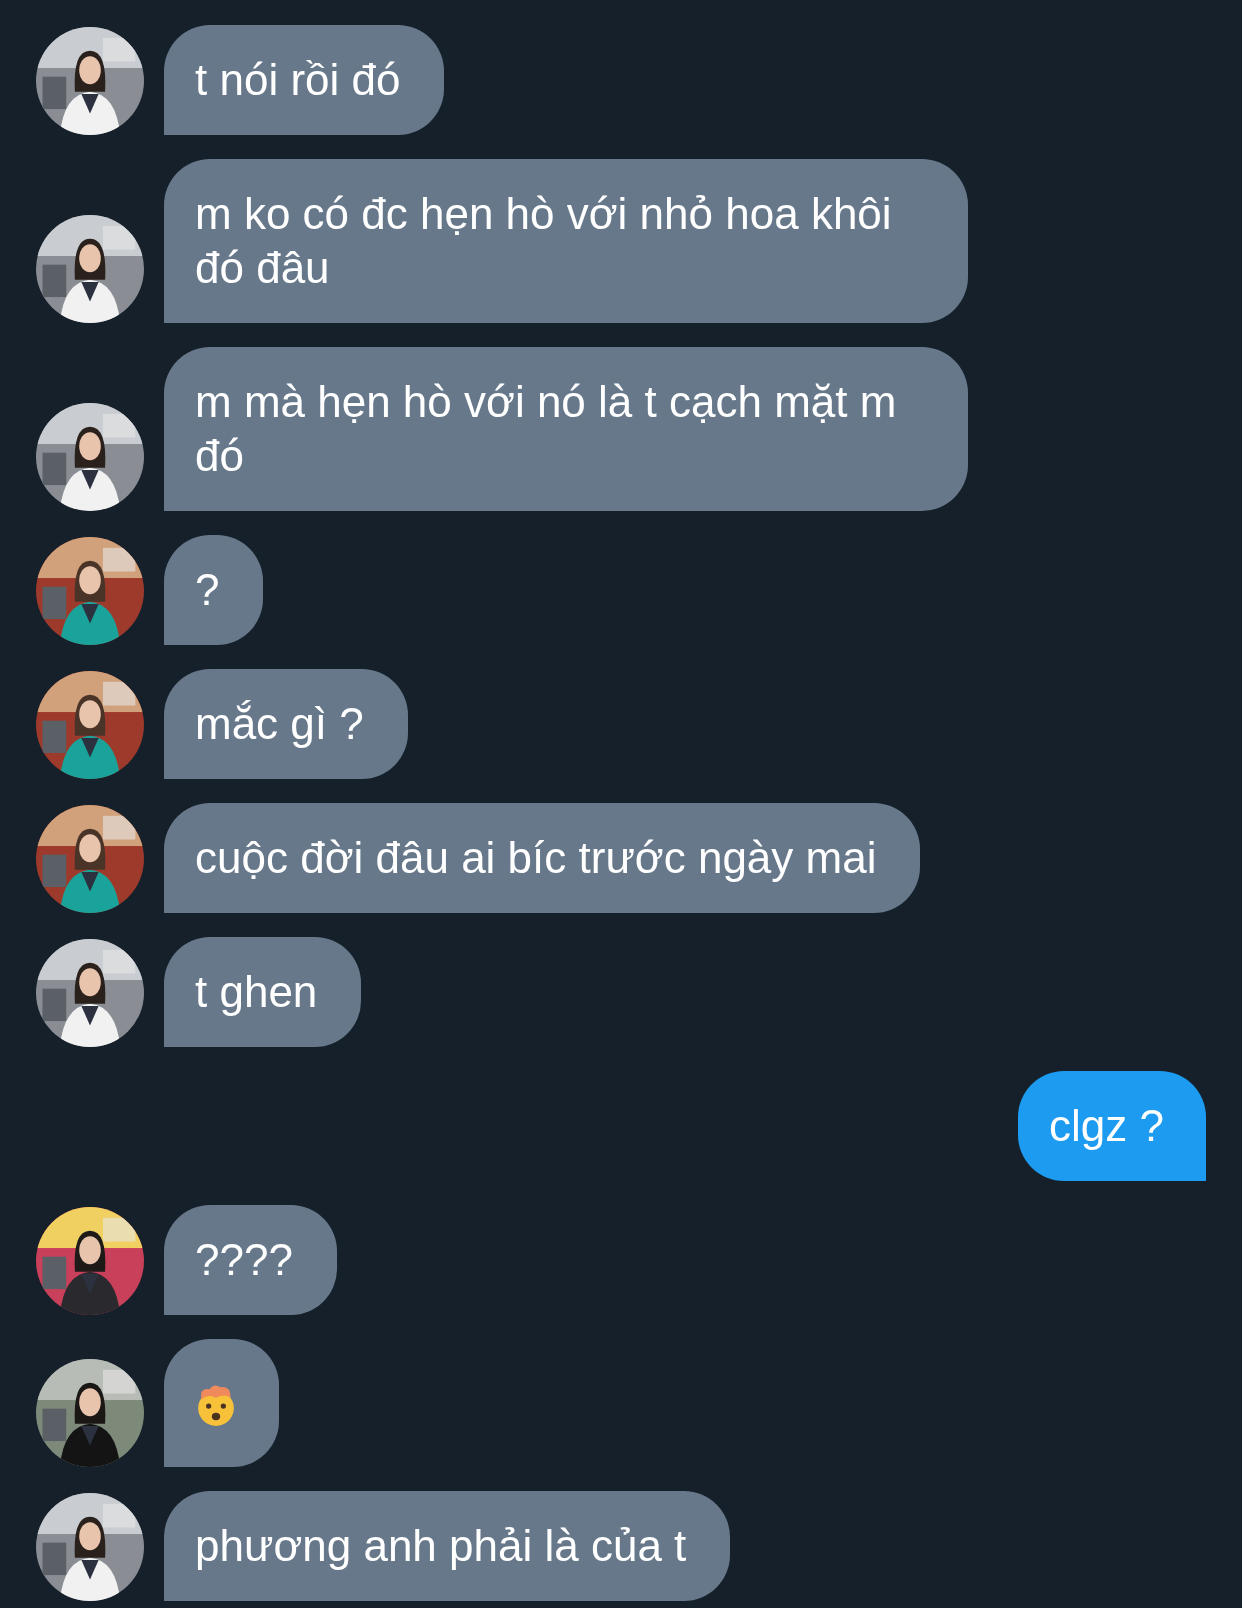 This screenshot has height=1608, width=1242. What do you see at coordinates (216, 1405) in the screenshot?
I see `exploding-head-icon` at bounding box center [216, 1405].